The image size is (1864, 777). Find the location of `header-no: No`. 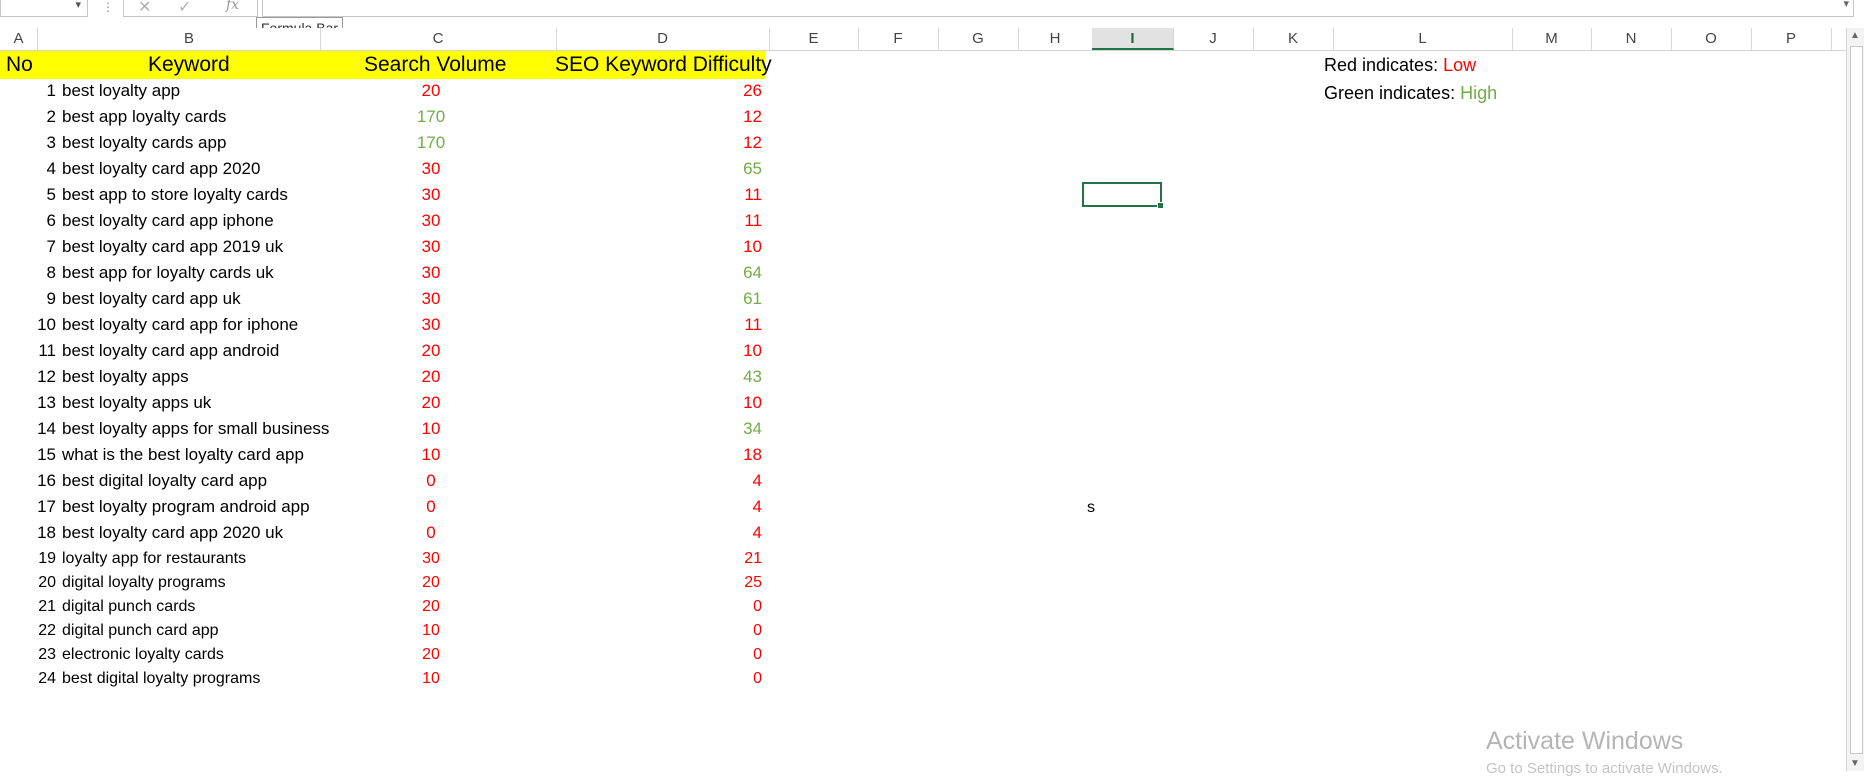

header-no: No is located at coordinates (19, 65).